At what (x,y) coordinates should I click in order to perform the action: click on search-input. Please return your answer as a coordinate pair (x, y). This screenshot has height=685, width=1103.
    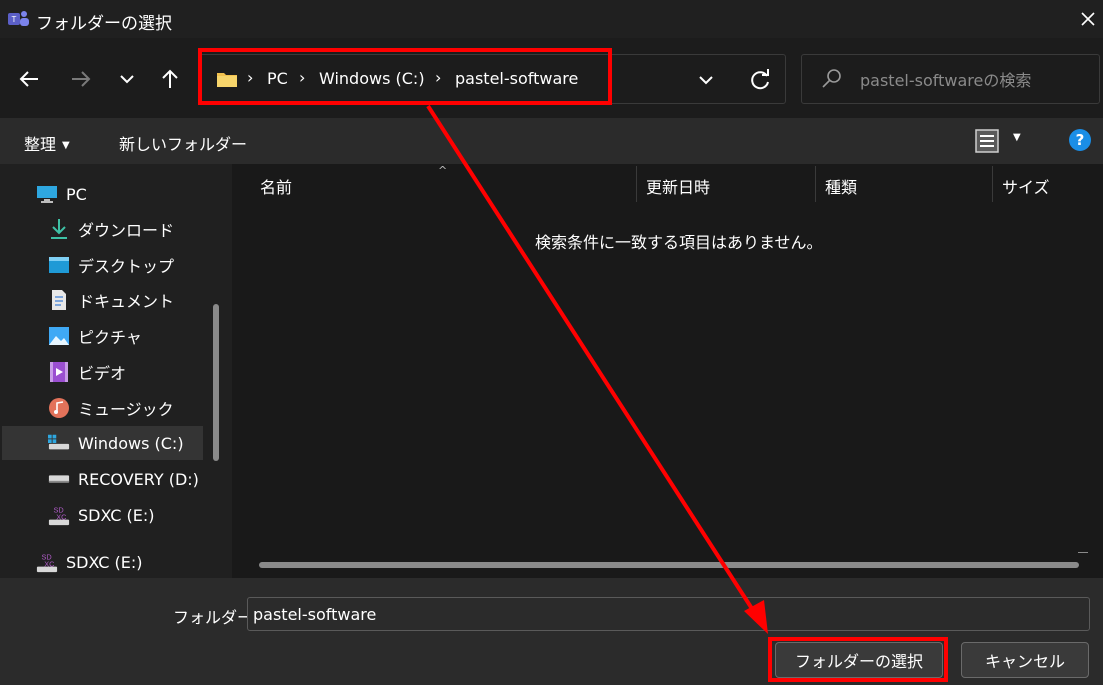
    Looking at the image, I should click on (975, 80).